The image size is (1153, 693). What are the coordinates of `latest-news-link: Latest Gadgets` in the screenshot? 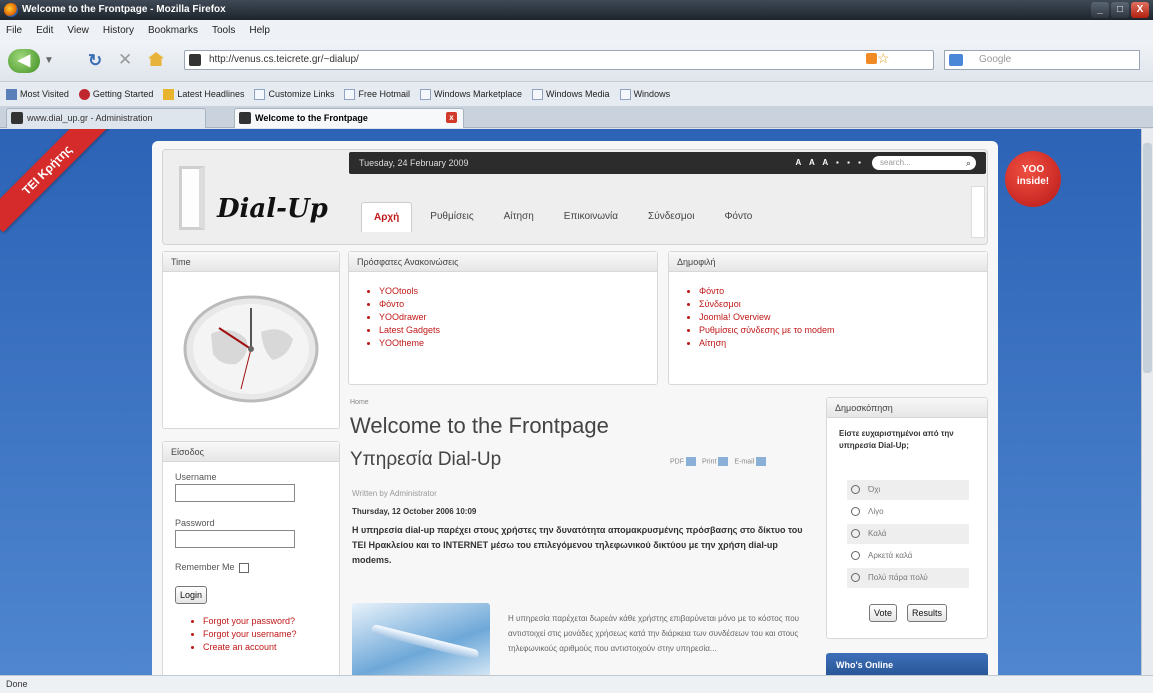 It's located at (409, 330).